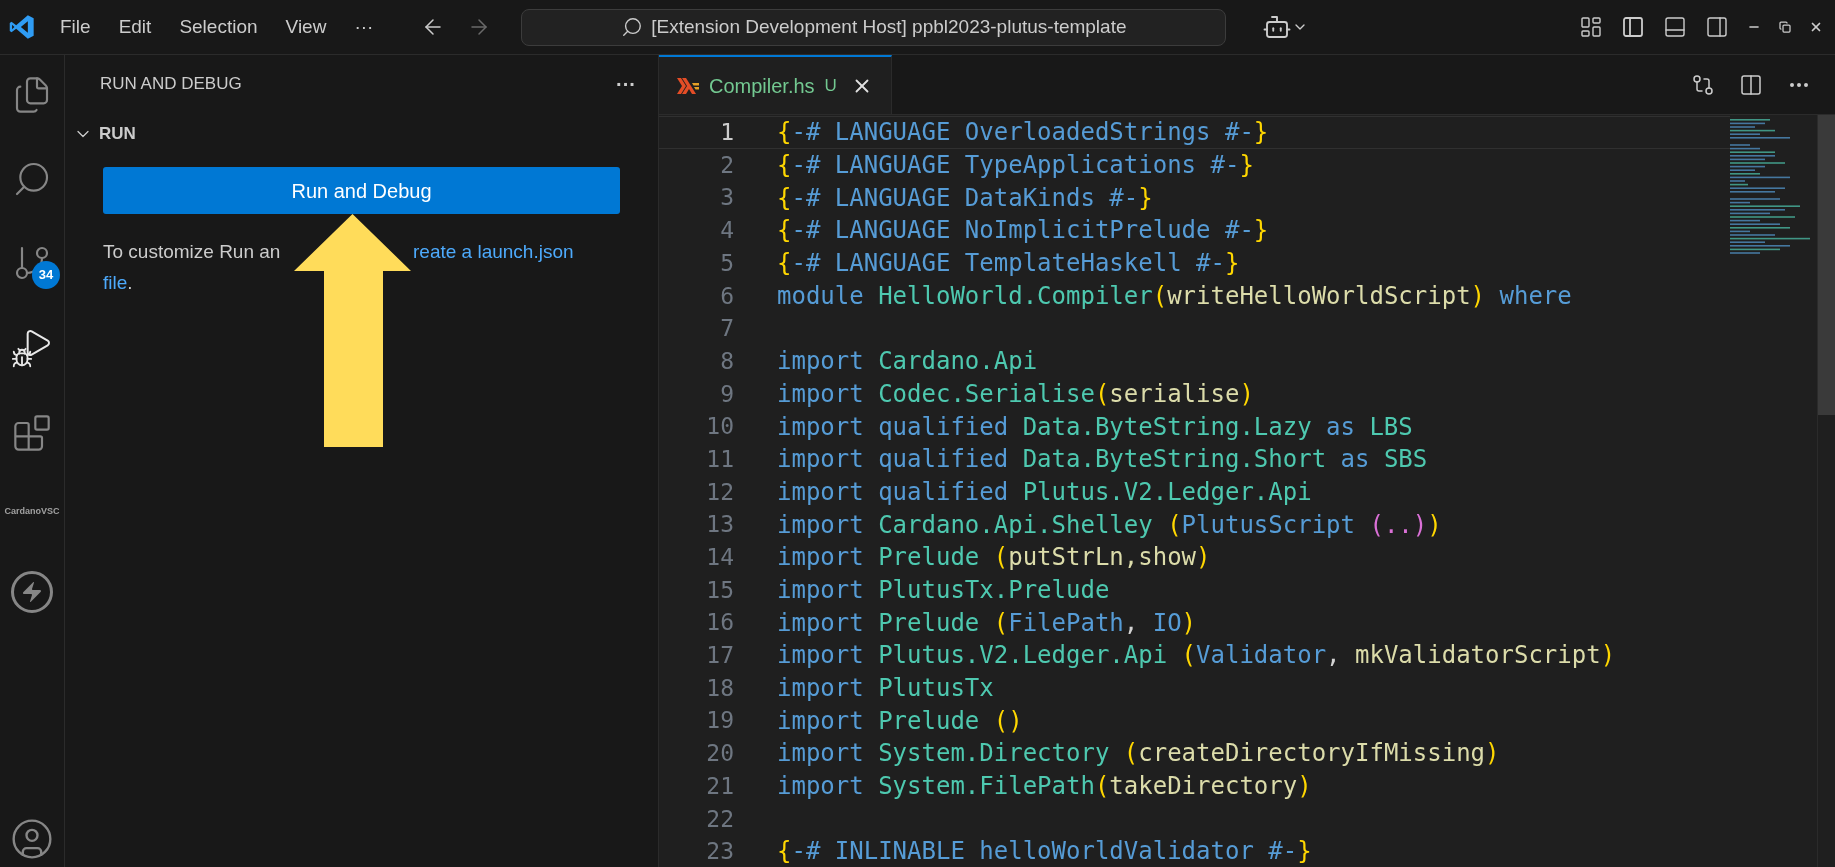 This screenshot has height=867, width=1835. What do you see at coordinates (719, 656) in the screenshot?
I see `line-number: 17` at bounding box center [719, 656].